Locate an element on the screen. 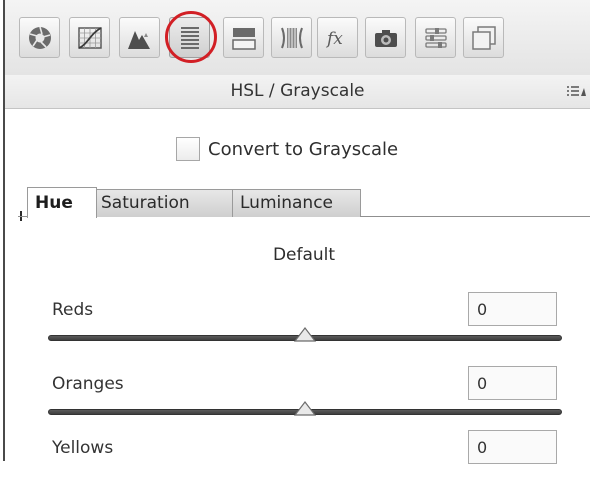 Image resolution: width=590 pixels, height=500 pixels. camera-calibration-button is located at coordinates (385, 37).